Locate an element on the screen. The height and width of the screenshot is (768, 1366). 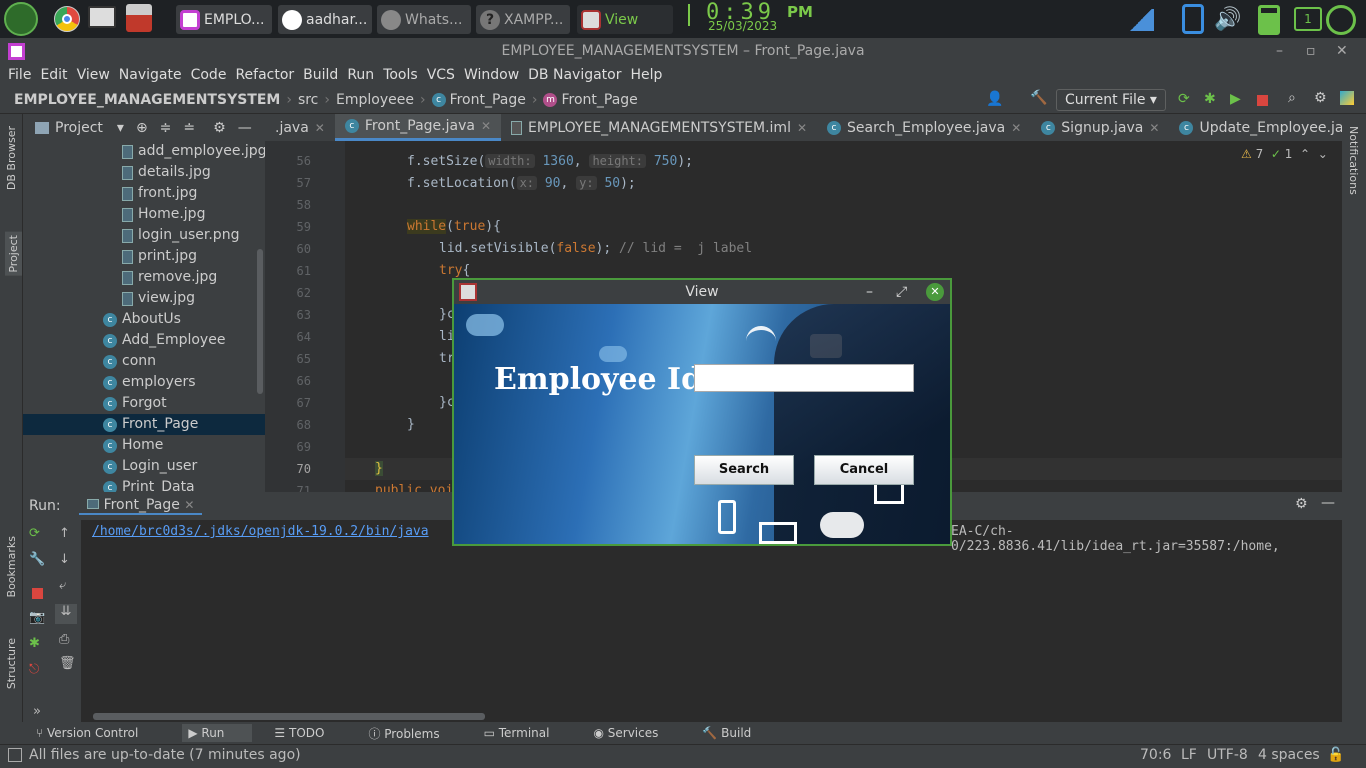
project-tab: Project is located at coordinates (13, 254).